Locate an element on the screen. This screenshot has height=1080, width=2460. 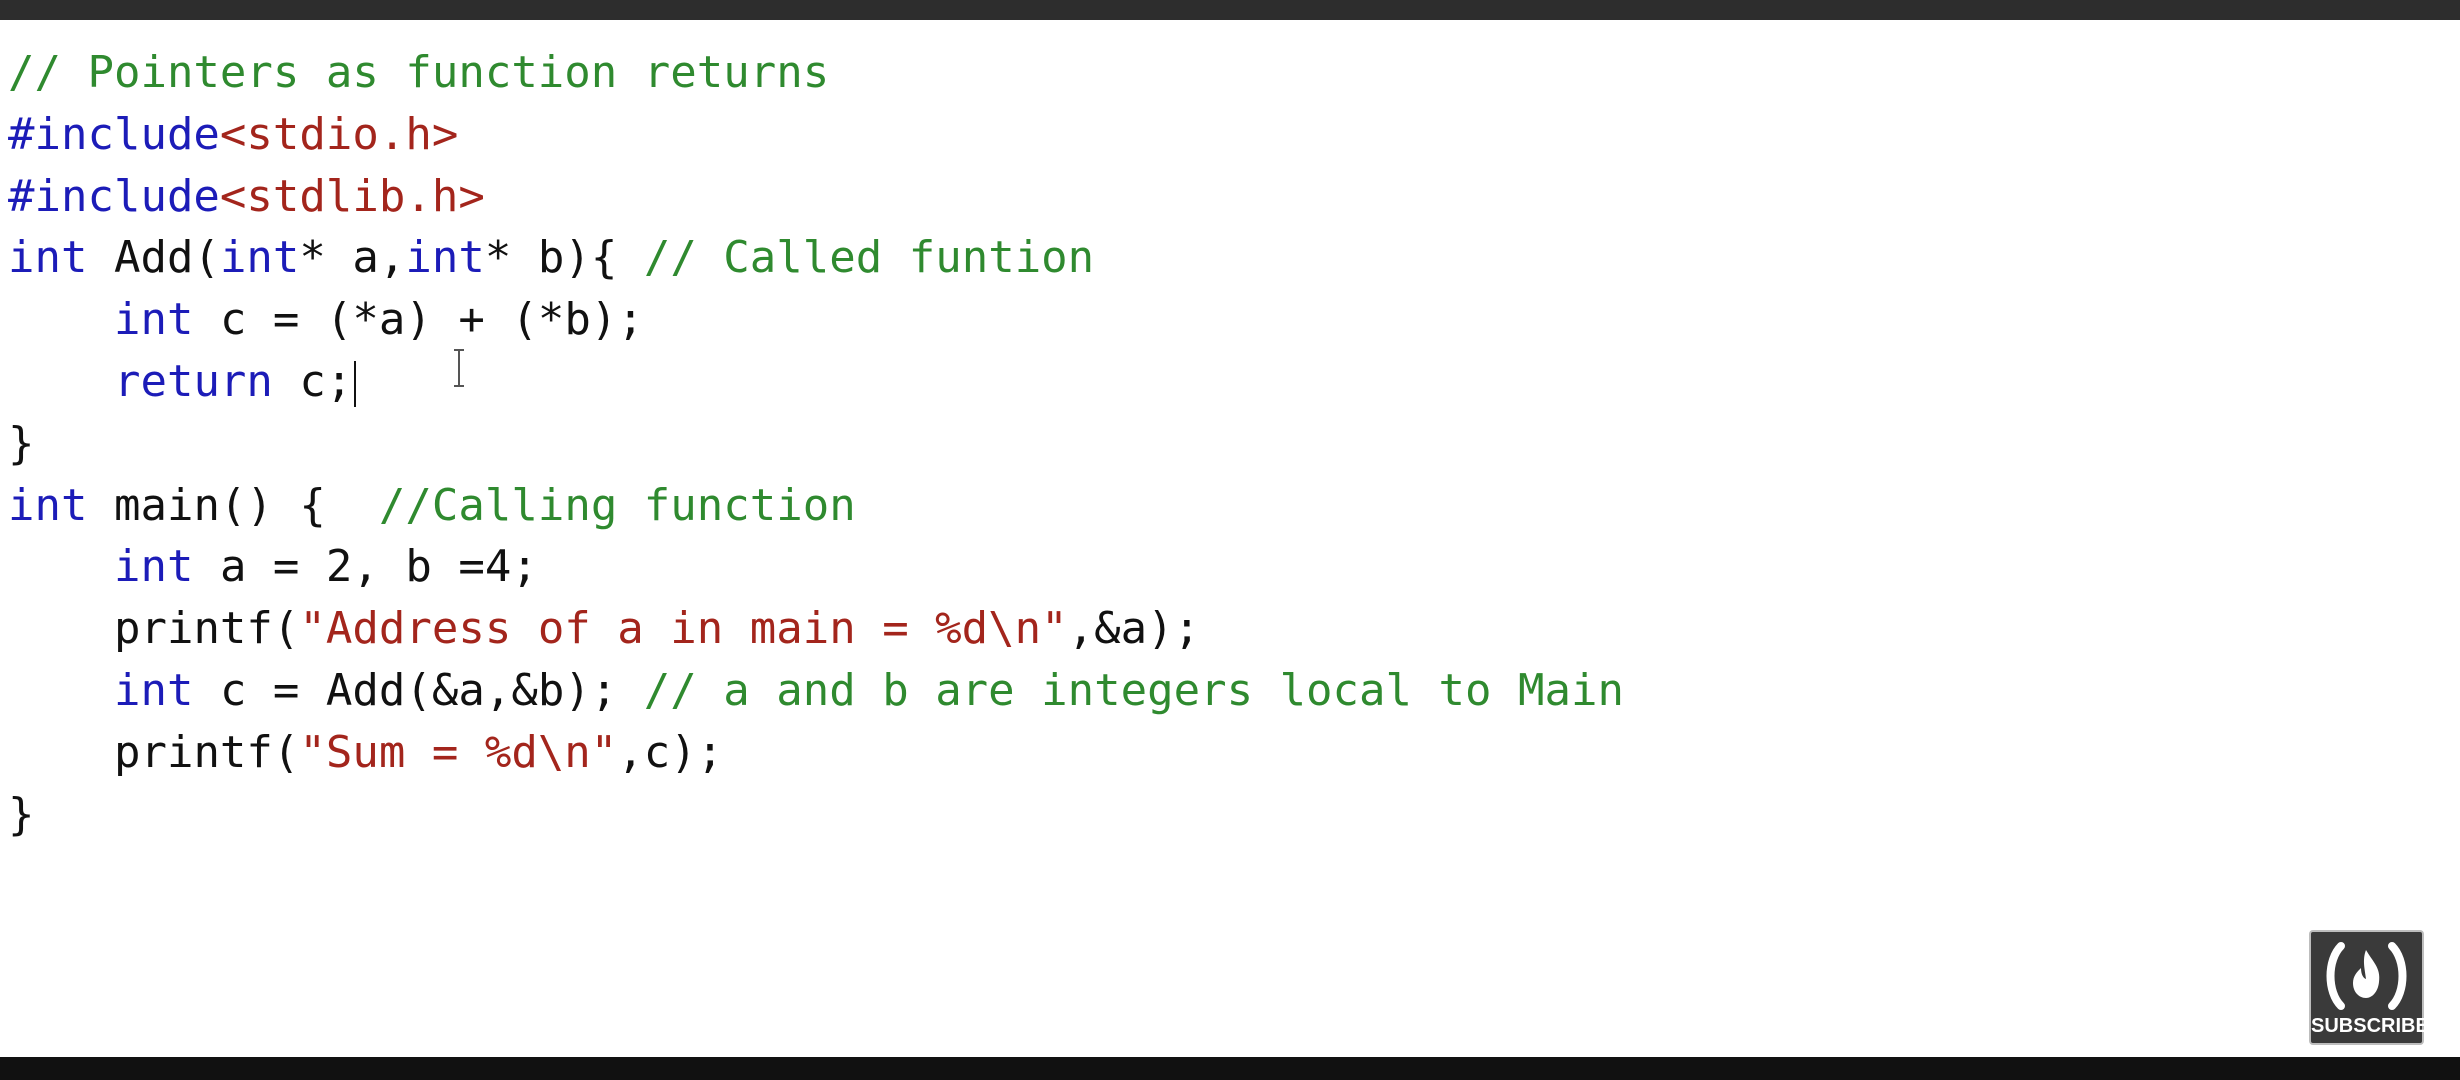
comment: // Called funtion is located at coordinates (869, 258).